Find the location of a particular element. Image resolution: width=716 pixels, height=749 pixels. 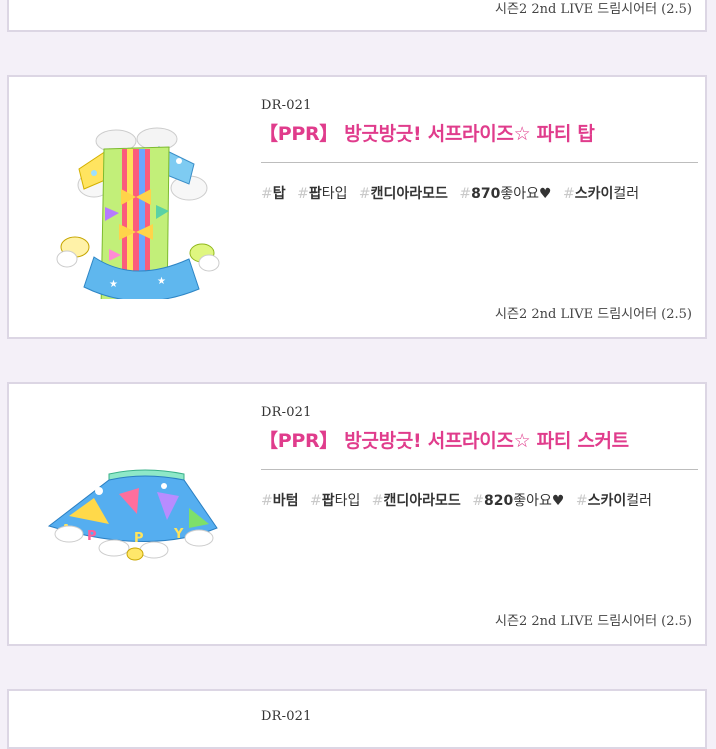

item-title: 【PPR】 방긋방긋! 서프라이즈☆ 파티 스커트 is located at coordinates (444, 439).